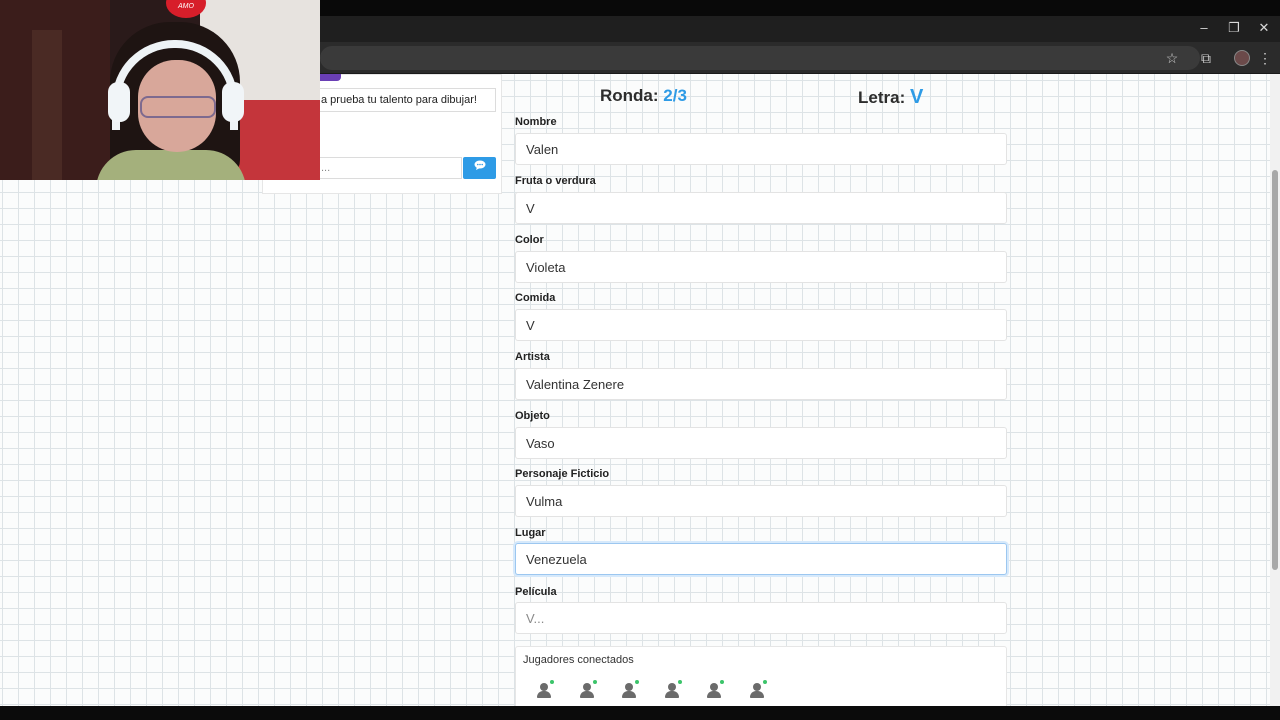  I want to click on label-artista: Artista, so click(532, 357).